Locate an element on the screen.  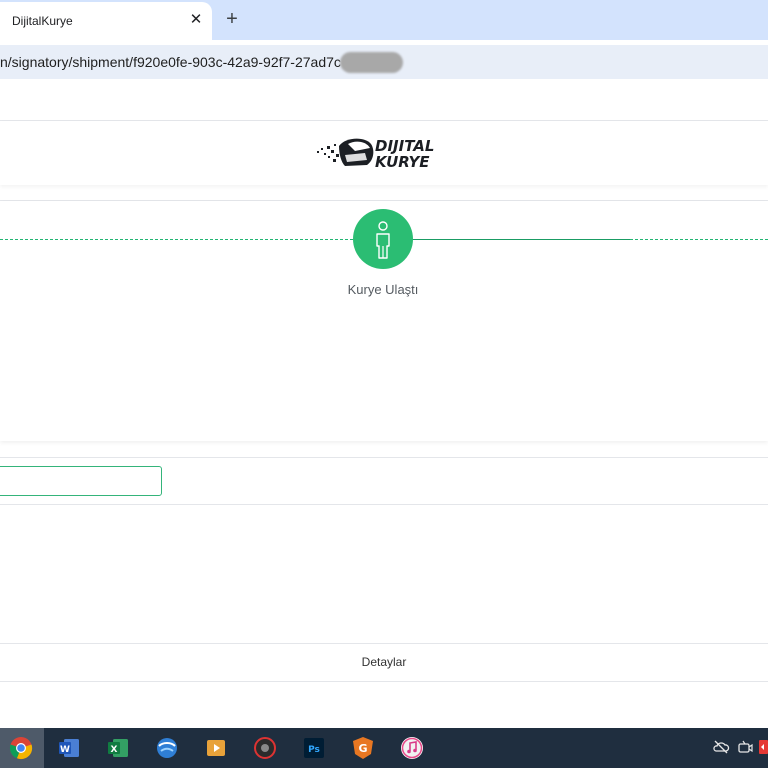
person-icon is located at coordinates (383, 240).